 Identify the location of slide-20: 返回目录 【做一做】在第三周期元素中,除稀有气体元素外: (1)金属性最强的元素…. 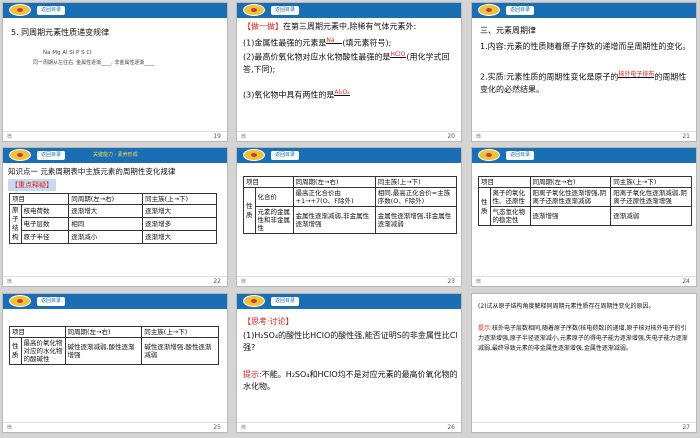
(349, 72).